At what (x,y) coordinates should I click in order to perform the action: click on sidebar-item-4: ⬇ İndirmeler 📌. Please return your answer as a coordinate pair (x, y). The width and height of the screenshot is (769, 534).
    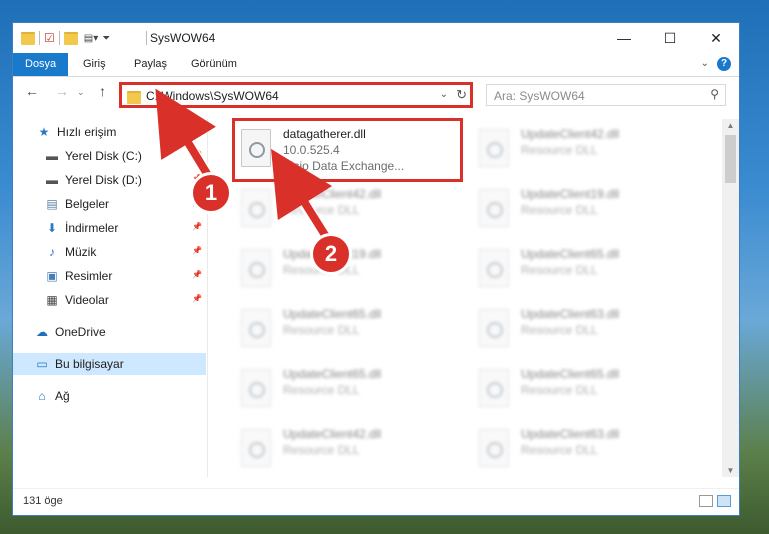
    Looking at the image, I should click on (109, 228).